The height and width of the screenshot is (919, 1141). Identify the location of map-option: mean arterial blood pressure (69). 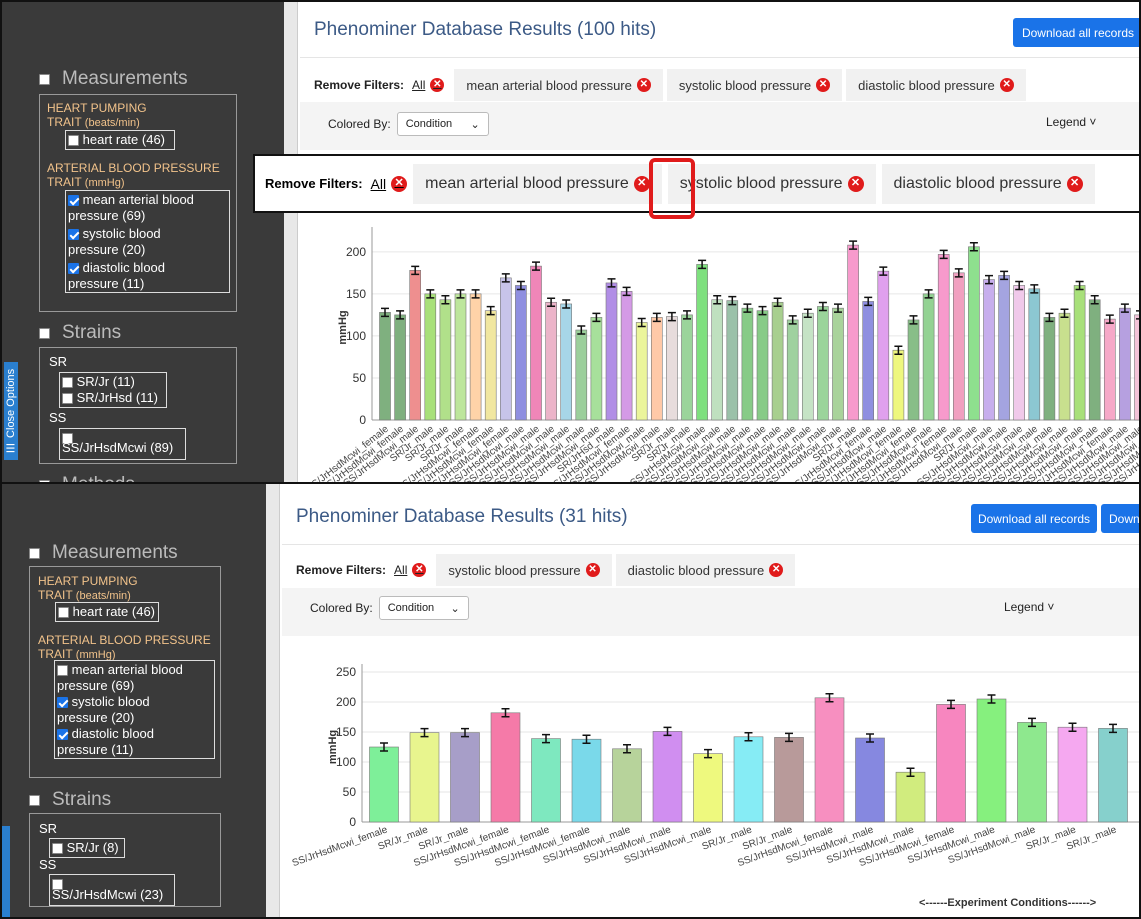
(147, 208).